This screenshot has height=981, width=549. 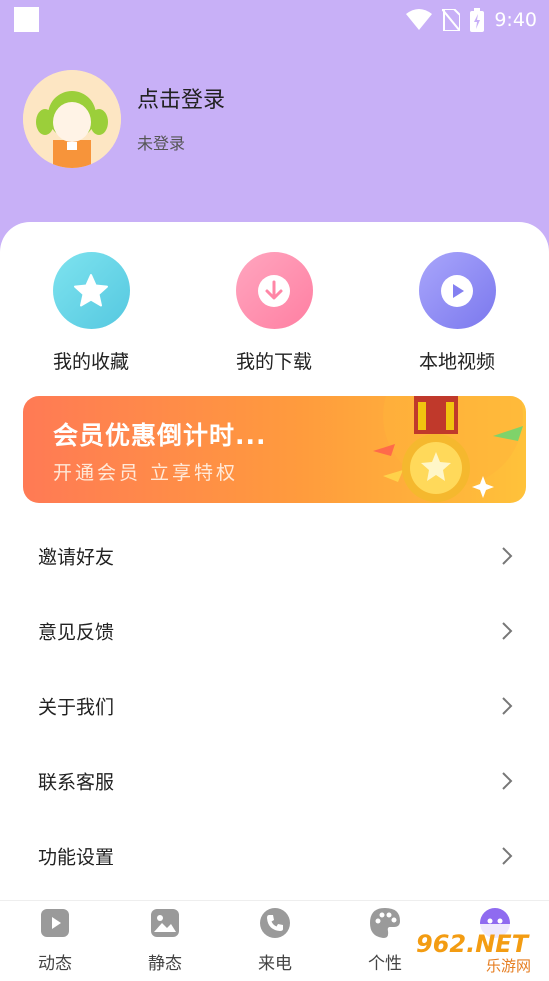 I want to click on tab-label: 动态, so click(x=55, y=964).